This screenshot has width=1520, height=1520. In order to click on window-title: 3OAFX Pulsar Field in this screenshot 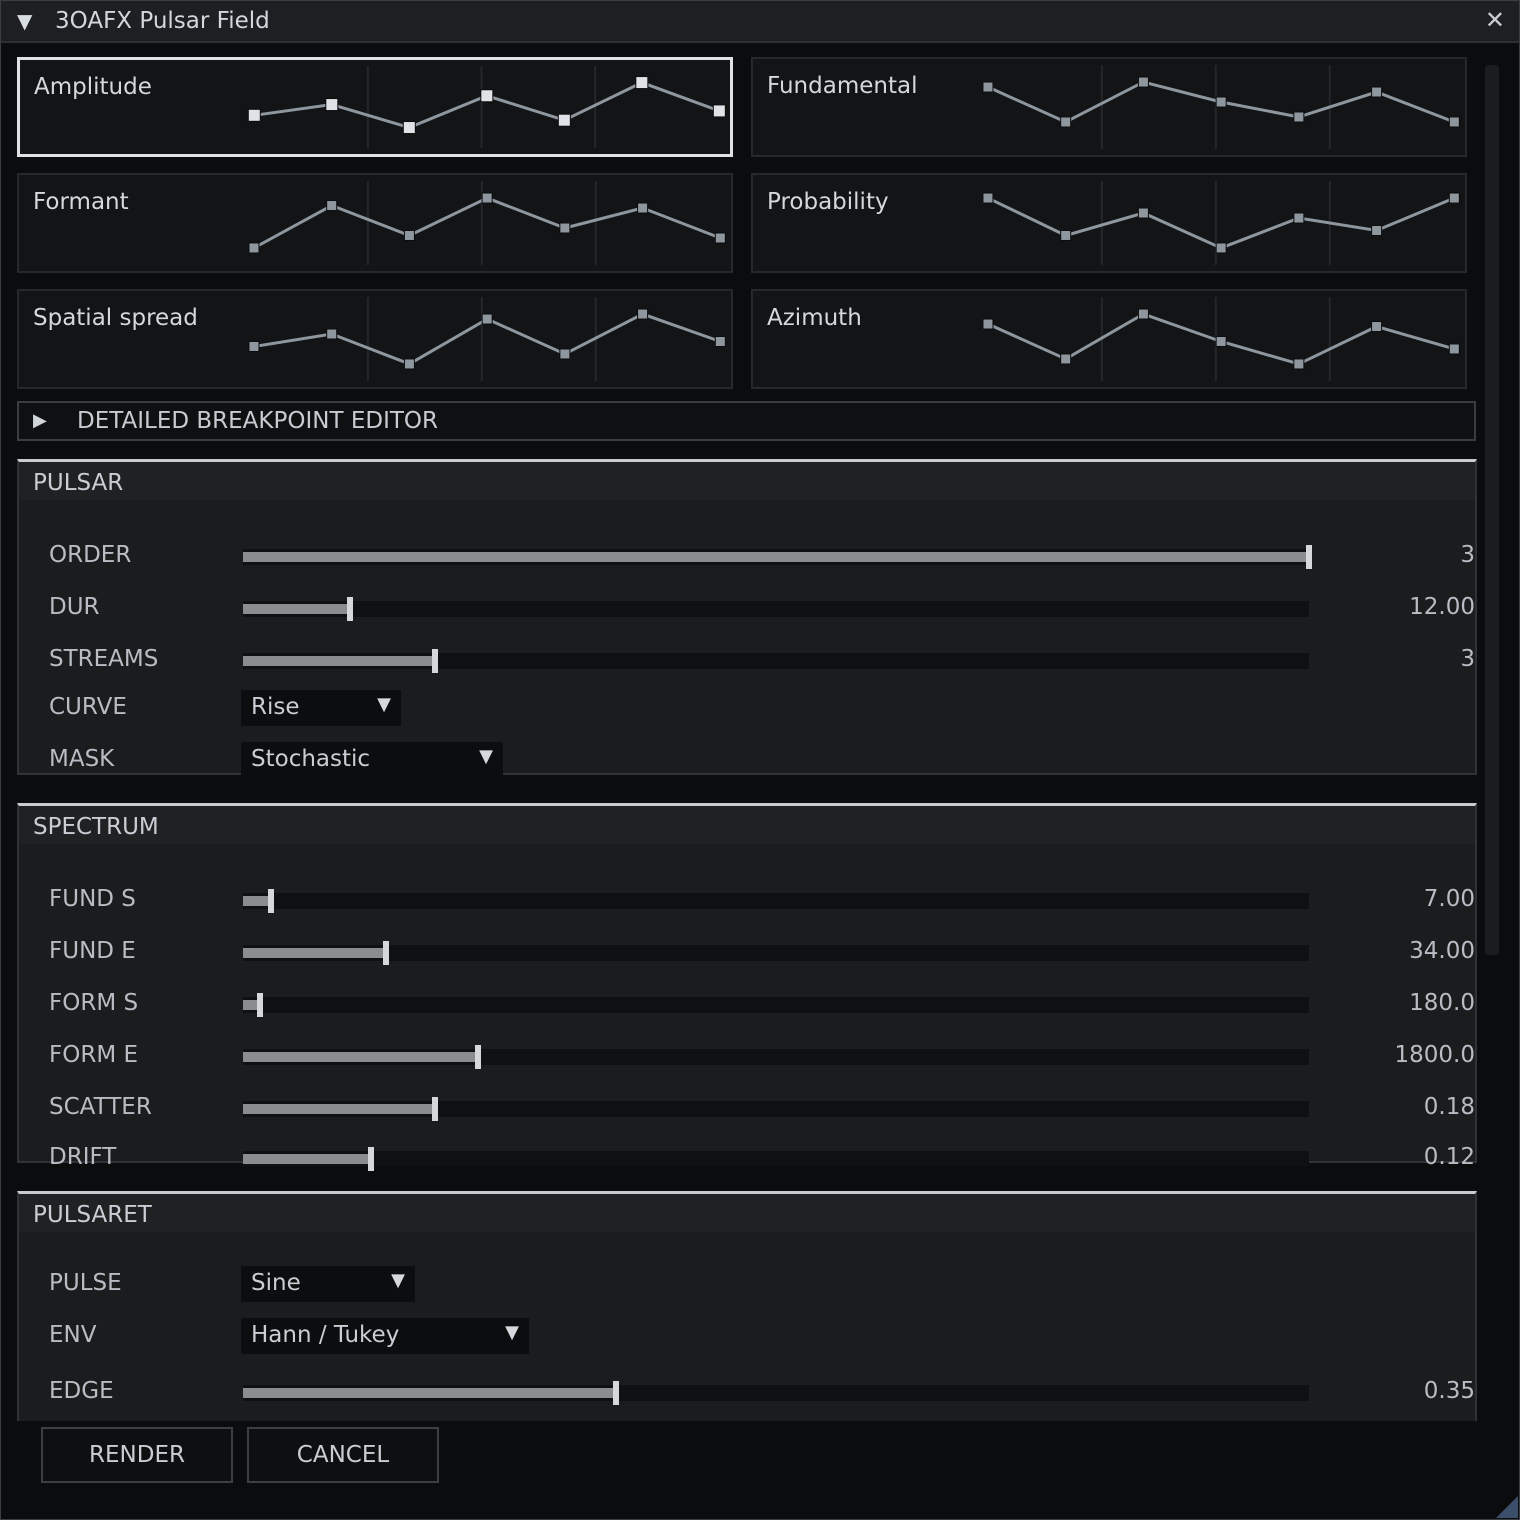, I will do `click(162, 21)`.